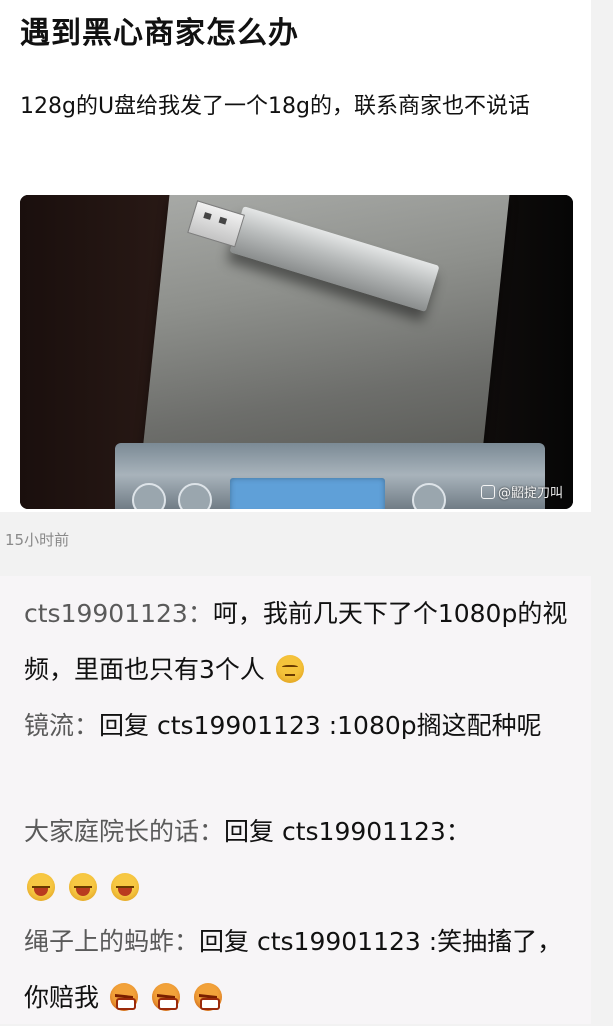 This screenshot has height=1026, width=613. What do you see at coordinates (61, 725) in the screenshot?
I see `comment-author: 镜流：` at bounding box center [61, 725].